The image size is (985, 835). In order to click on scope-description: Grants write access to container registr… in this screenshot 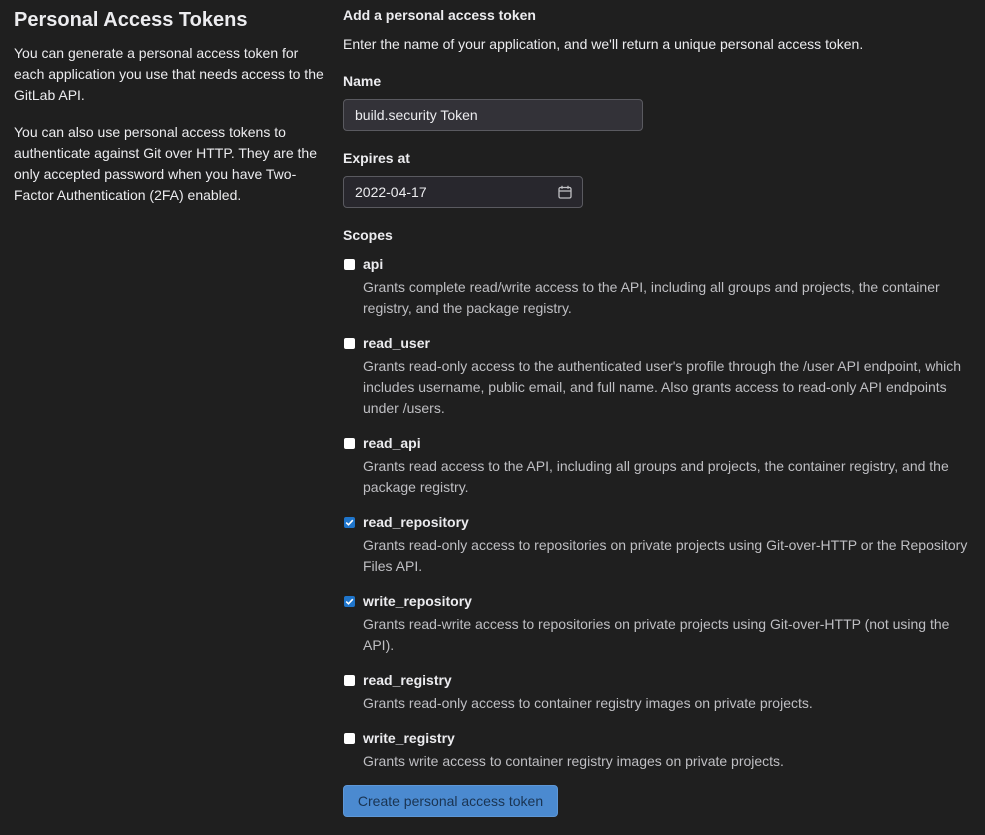, I will do `click(573, 761)`.